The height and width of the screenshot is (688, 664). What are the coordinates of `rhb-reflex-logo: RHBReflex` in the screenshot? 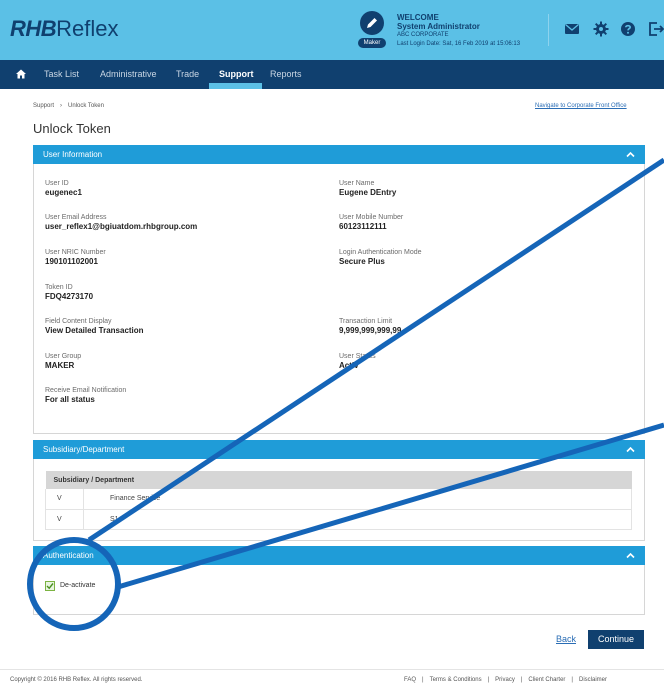 It's located at (64, 29).